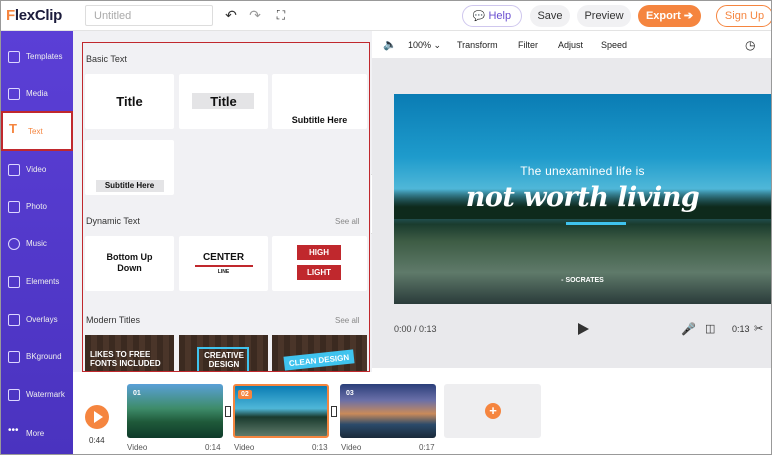 Image resolution: width=772 pixels, height=455 pixels. Describe the element at coordinates (149, 15) in the screenshot. I see `project-title-input: Untitled` at that location.